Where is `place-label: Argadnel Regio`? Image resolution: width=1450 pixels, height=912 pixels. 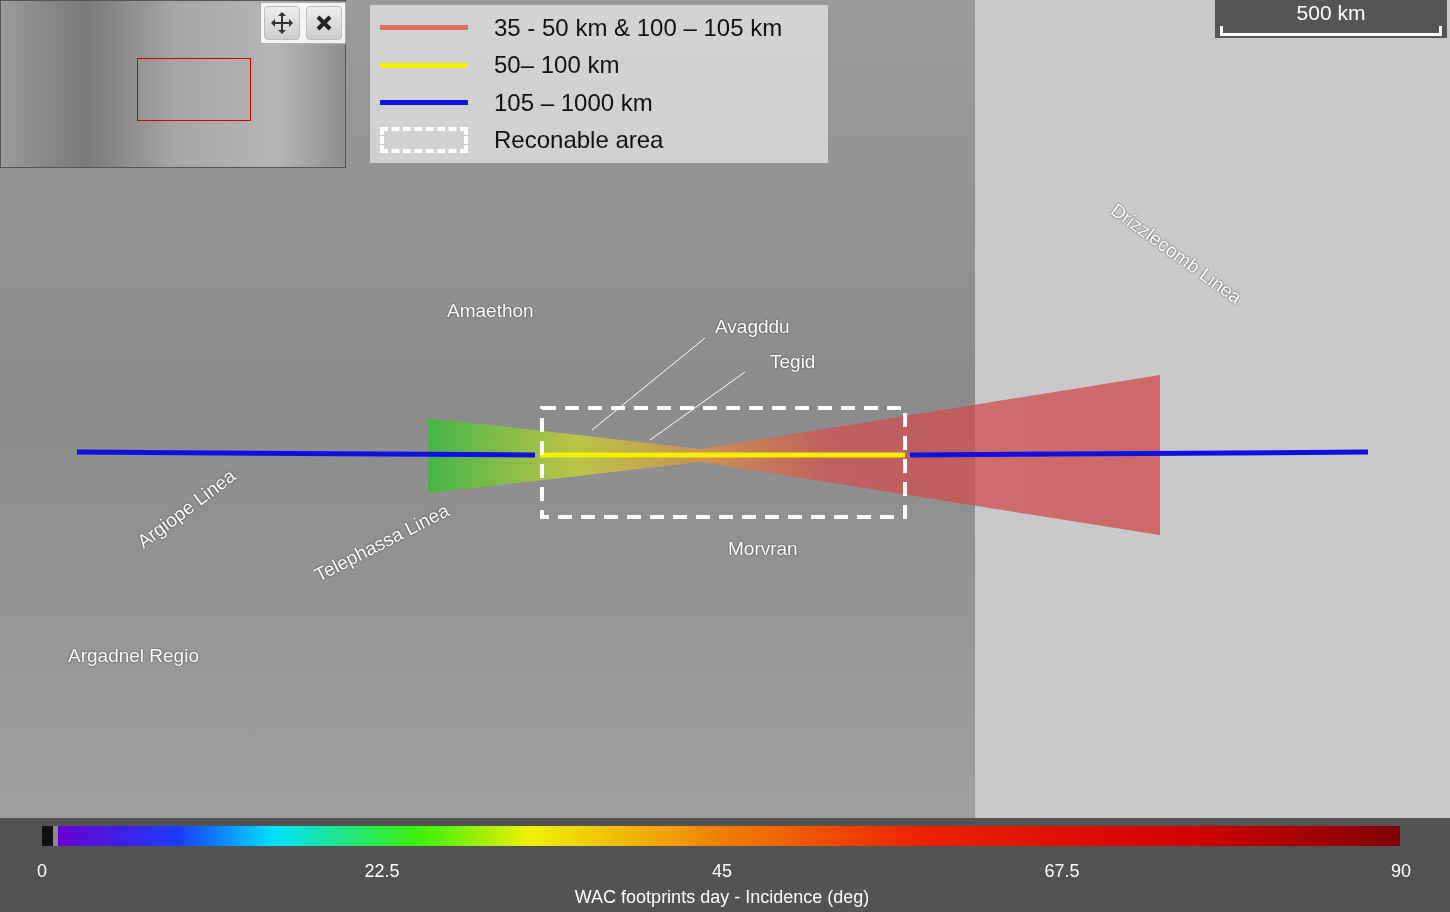
place-label: Argadnel Regio is located at coordinates (133, 656).